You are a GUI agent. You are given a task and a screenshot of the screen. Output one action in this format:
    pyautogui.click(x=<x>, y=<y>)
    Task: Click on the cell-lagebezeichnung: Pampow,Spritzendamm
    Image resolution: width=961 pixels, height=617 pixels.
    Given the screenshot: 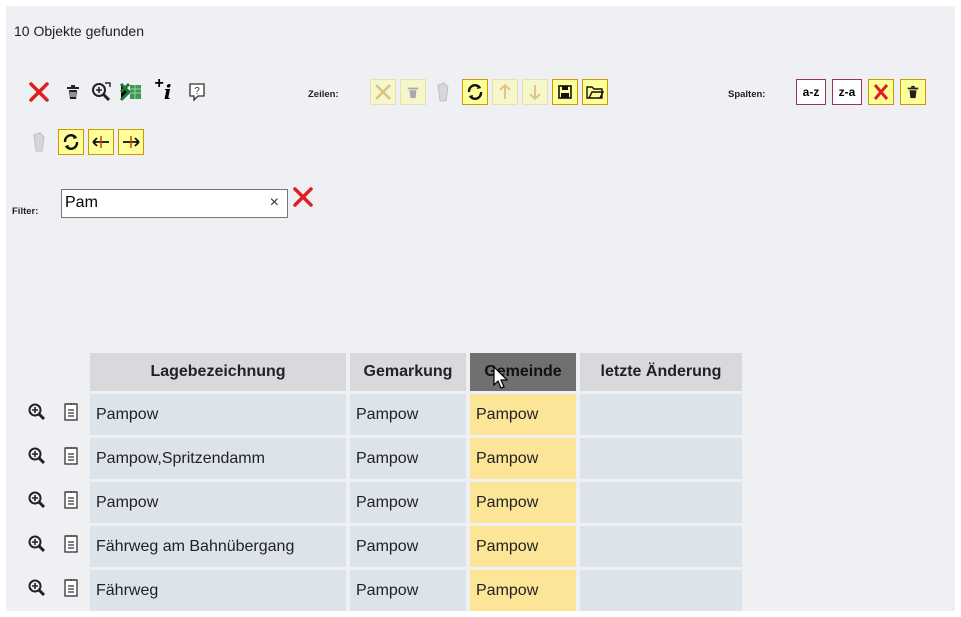 What is the action you would take?
    pyautogui.click(x=218, y=458)
    